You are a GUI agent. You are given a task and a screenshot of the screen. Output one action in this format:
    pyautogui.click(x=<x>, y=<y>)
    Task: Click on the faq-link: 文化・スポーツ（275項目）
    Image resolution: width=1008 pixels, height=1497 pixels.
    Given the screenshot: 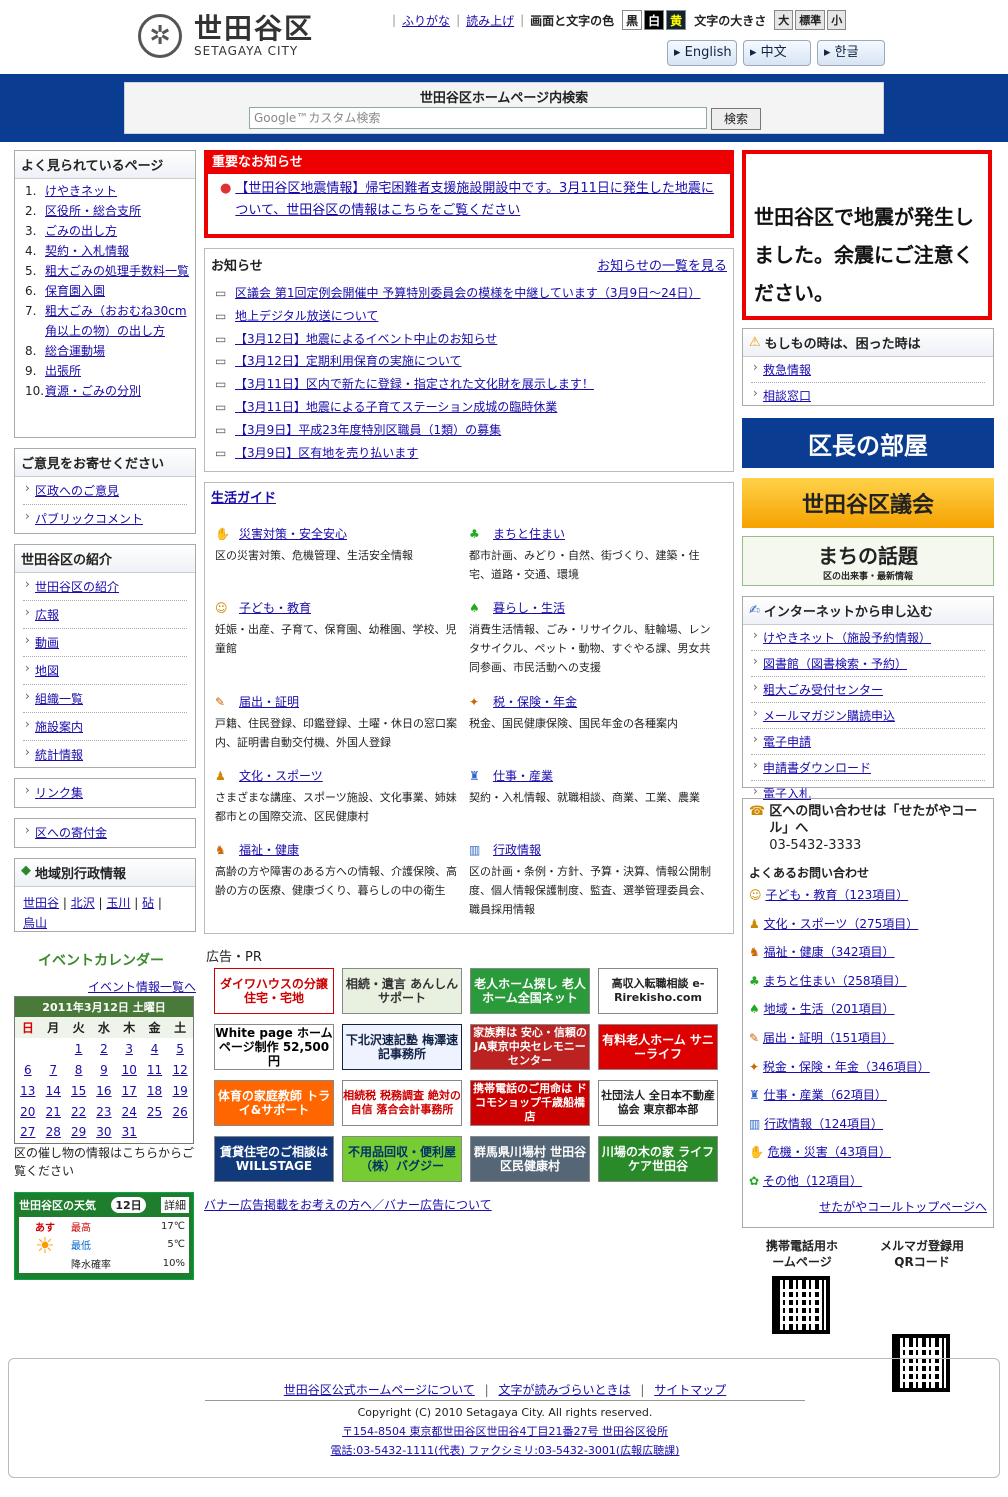 What is the action you would take?
    pyautogui.click(x=841, y=924)
    